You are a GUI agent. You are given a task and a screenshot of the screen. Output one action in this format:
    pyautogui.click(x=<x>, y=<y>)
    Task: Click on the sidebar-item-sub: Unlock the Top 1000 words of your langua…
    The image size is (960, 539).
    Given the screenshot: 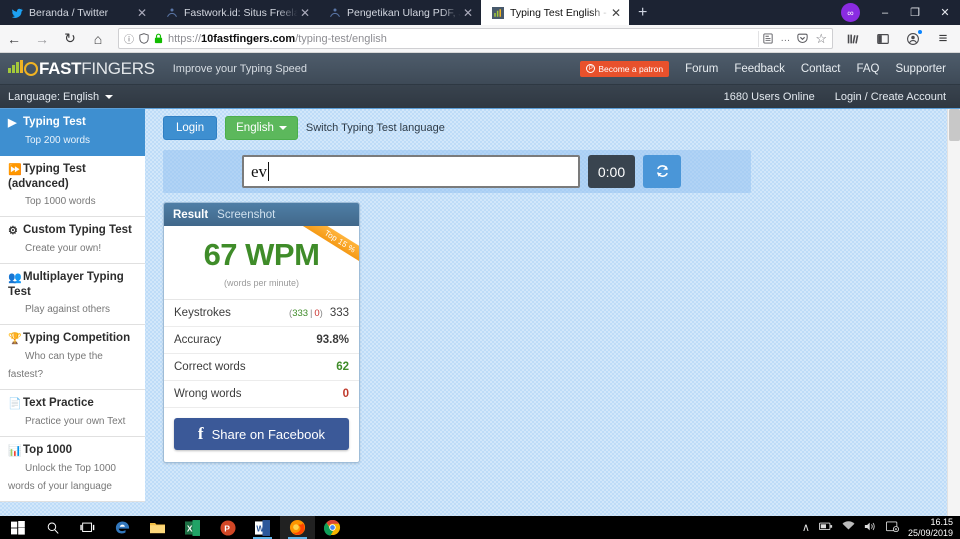 What is the action you would take?
    pyautogui.click(x=62, y=477)
    